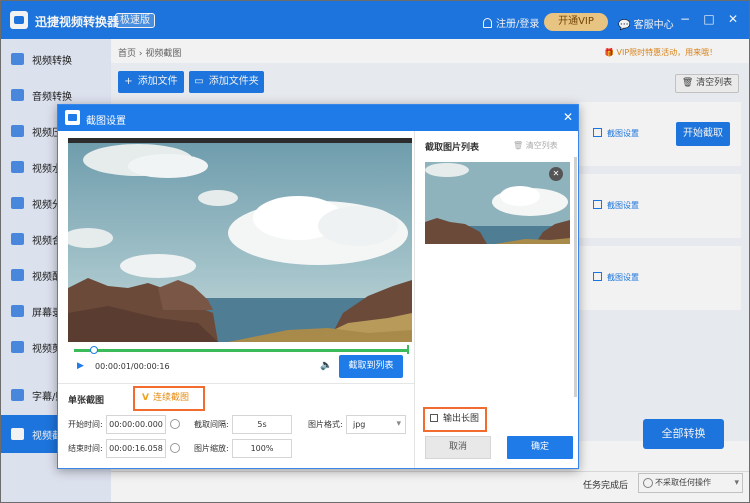  Describe the element at coordinates (496, 299) in the screenshot. I see `screenshot-list-panel: 截取图片列表 🗑 清空列表 ✕ 输出长图 取消 确定` at that location.